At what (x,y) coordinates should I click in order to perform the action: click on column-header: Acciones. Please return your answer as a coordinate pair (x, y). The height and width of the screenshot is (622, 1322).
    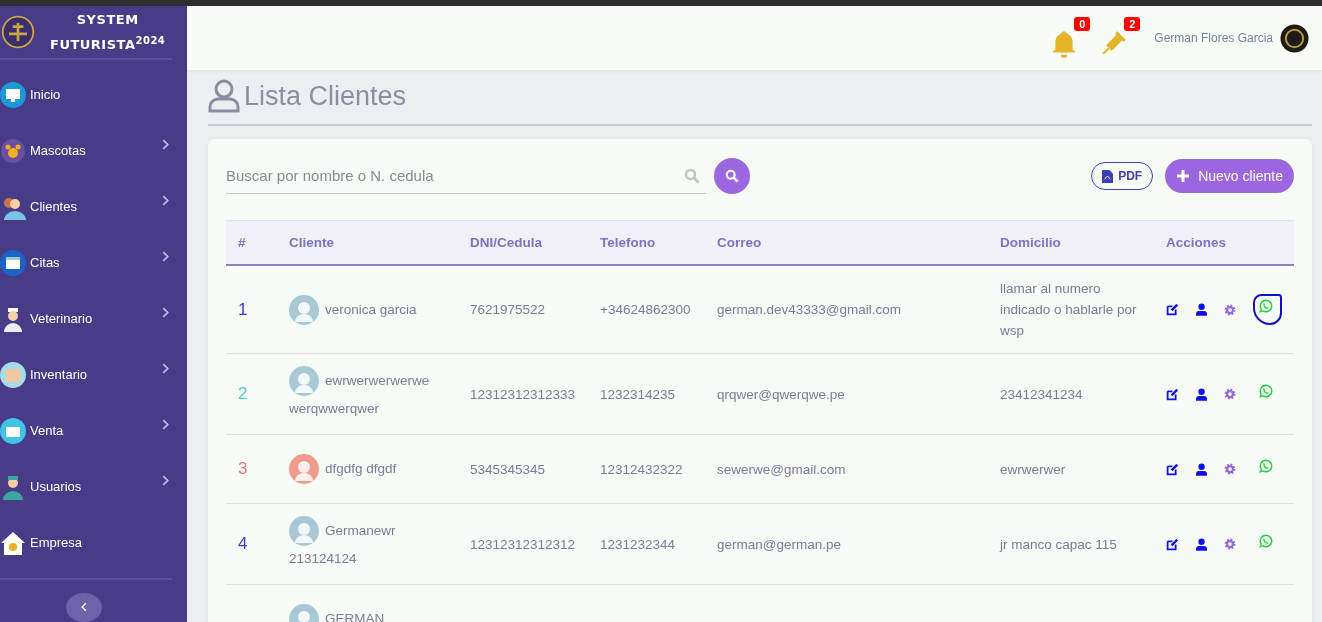
    Looking at the image, I should click on (1224, 242).